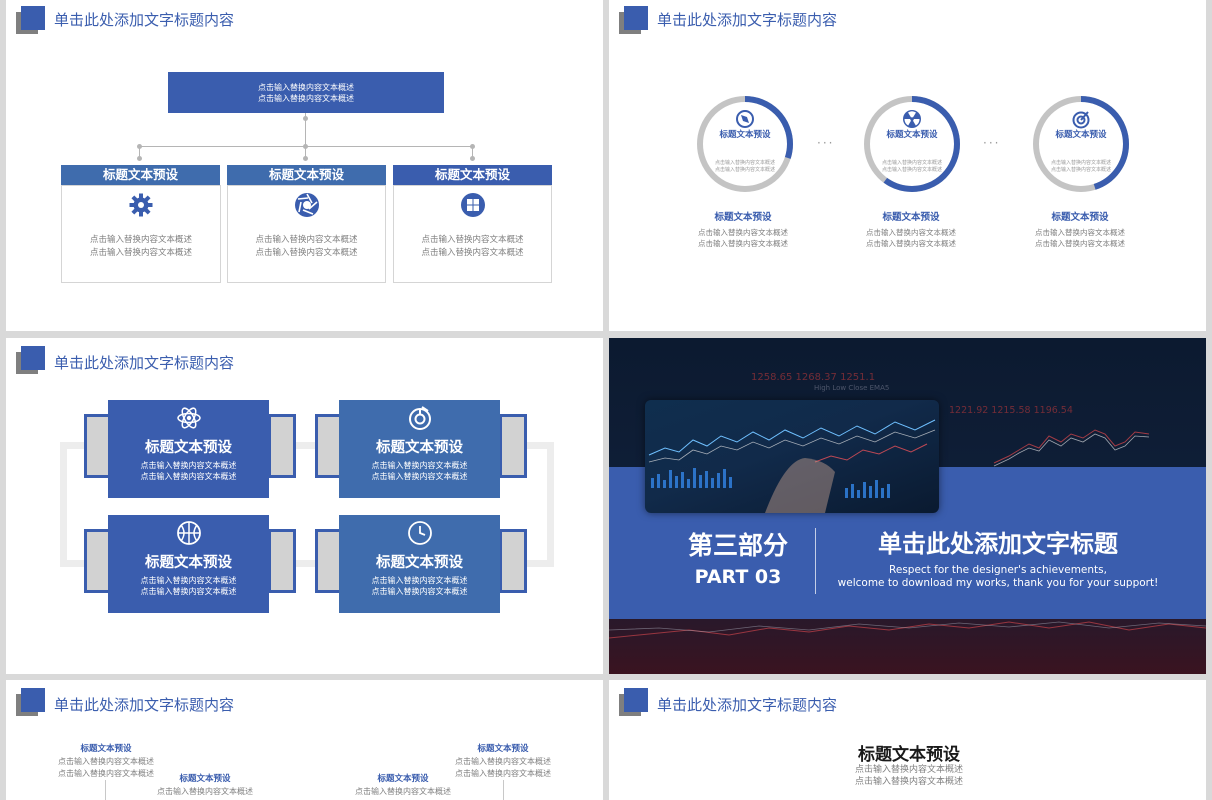 This screenshot has height=800, width=1212. Describe the element at coordinates (998, 570) in the screenshot. I see `subtitle-line: Respect for the designer's achievements,` at that location.